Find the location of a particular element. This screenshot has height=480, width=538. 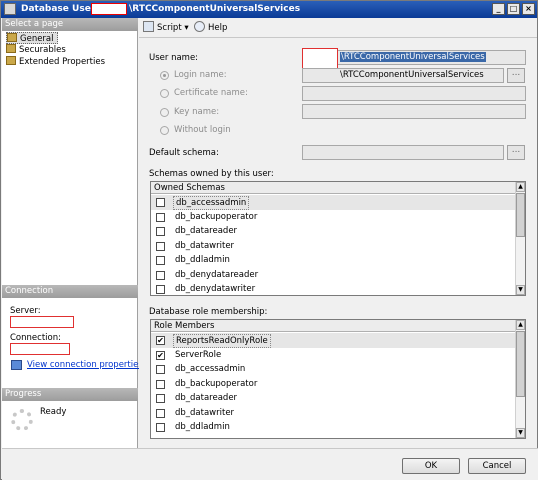

login-name-radio is located at coordinates (164, 75).